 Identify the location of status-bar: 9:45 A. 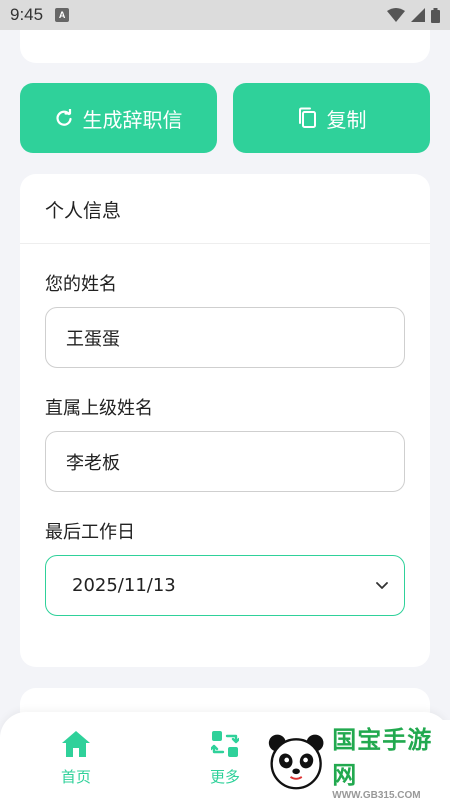
(225, 15).